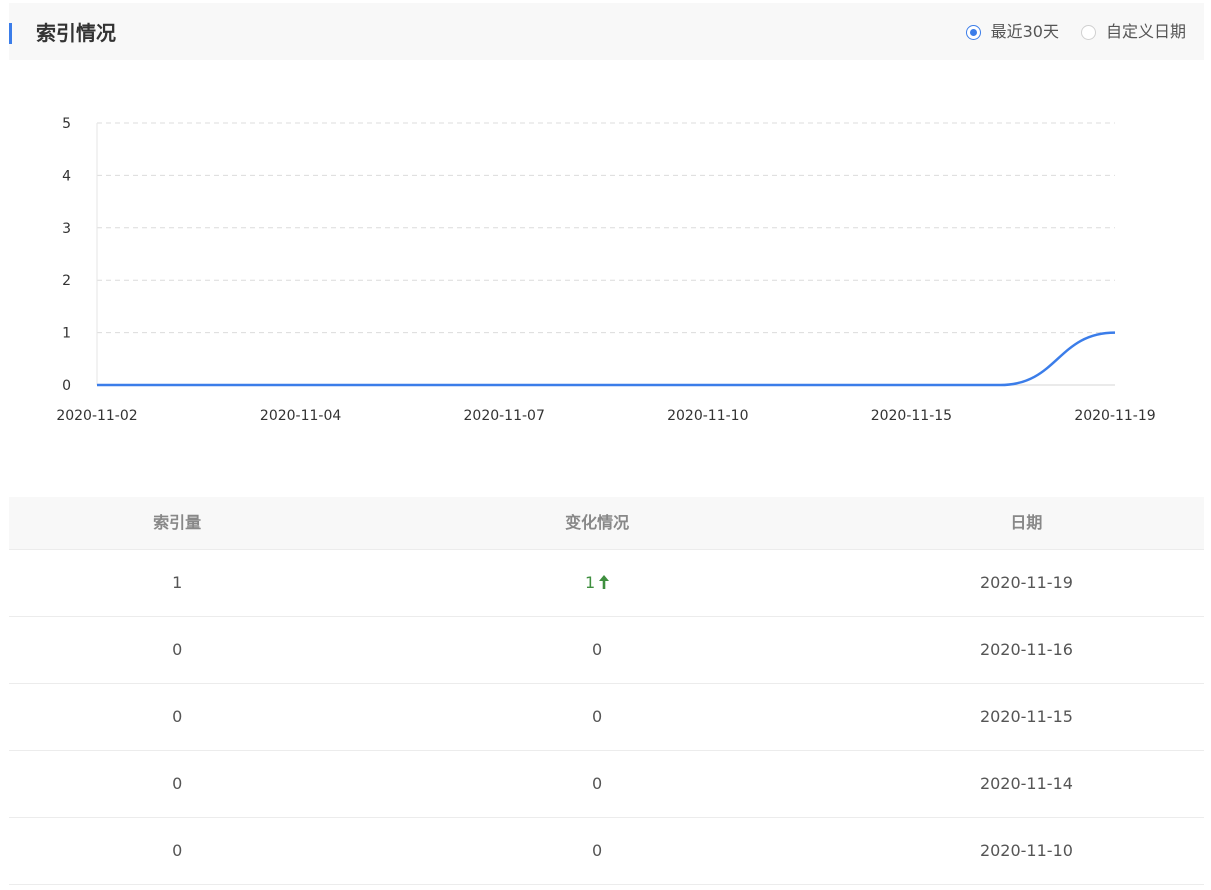  What do you see at coordinates (1026, 850) in the screenshot?
I see `cell-date: 2020-11-10` at bounding box center [1026, 850].